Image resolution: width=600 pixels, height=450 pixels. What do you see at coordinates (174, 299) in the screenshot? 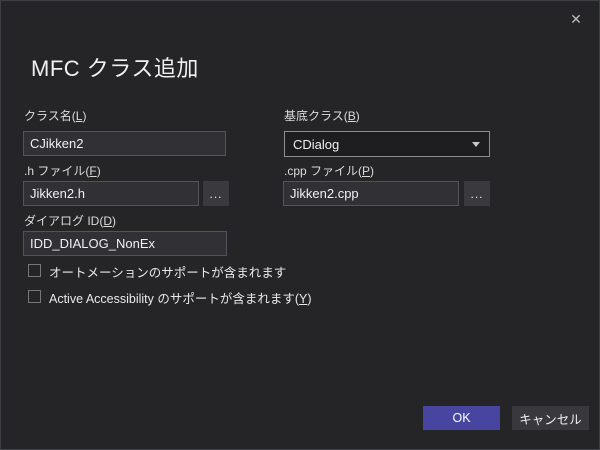
I see `label-pre: Active Accessibility のサポートが含まれます(` at bounding box center [174, 299].